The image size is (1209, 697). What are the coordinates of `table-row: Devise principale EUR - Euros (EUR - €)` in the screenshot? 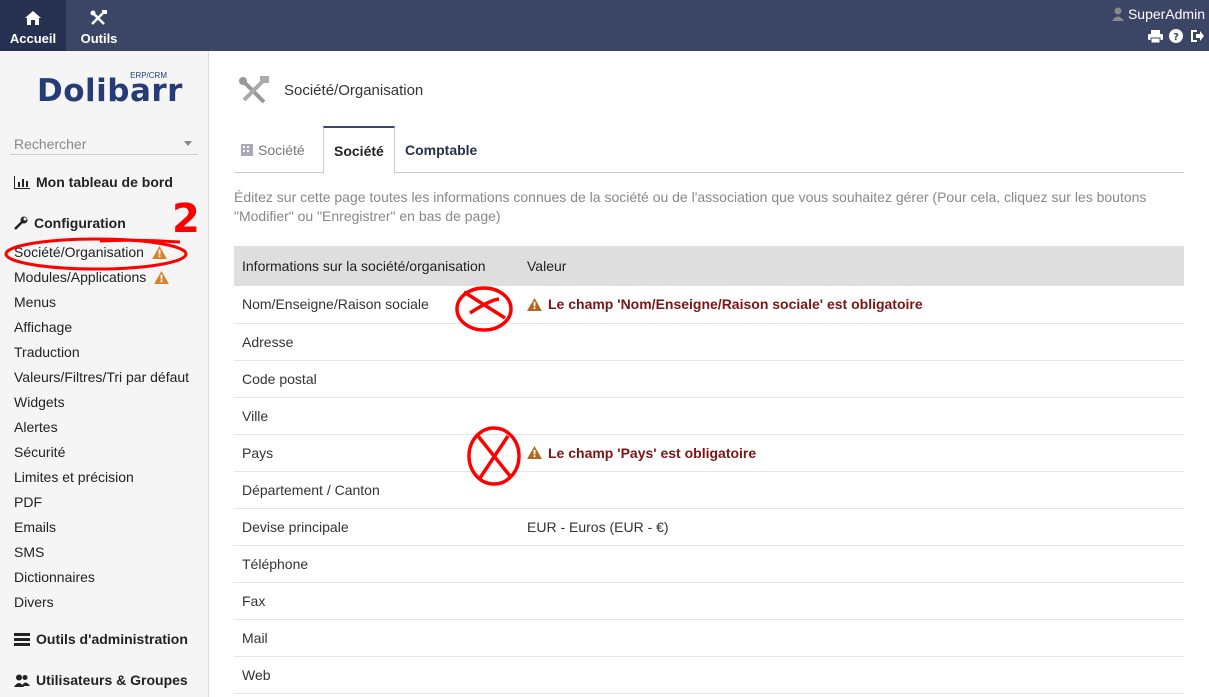 It's located at (709, 527).